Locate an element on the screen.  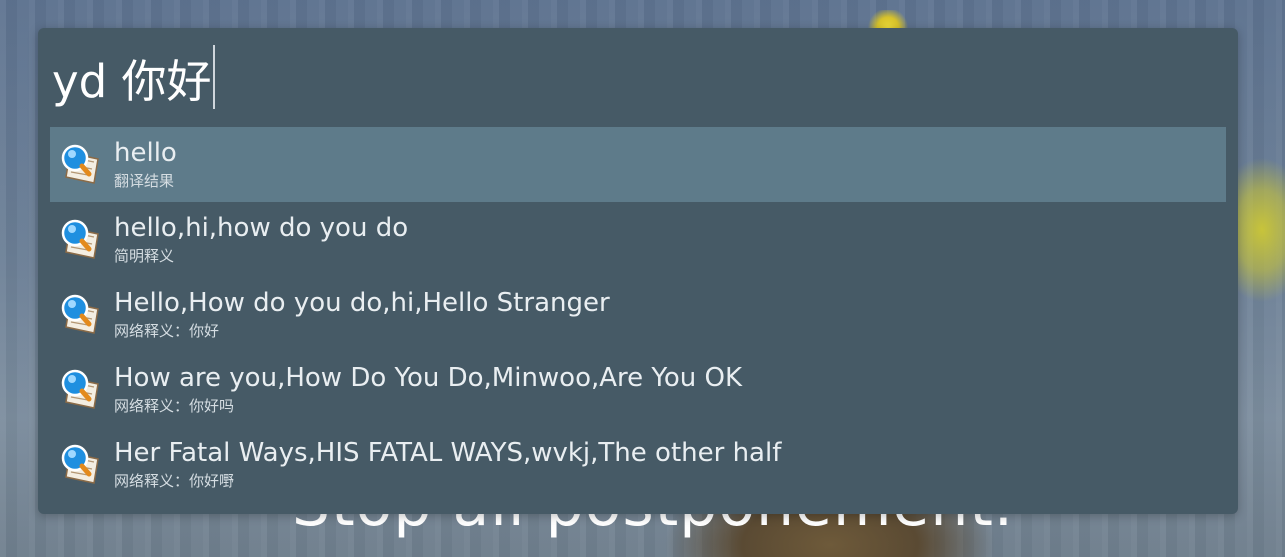
query-input: yd 你好 is located at coordinates (133, 77).